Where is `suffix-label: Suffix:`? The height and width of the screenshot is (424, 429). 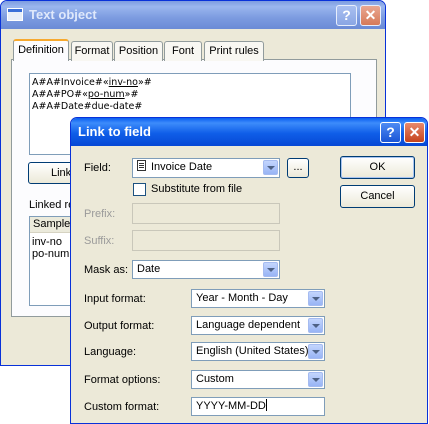 suffix-label: Suffix: is located at coordinates (99, 241).